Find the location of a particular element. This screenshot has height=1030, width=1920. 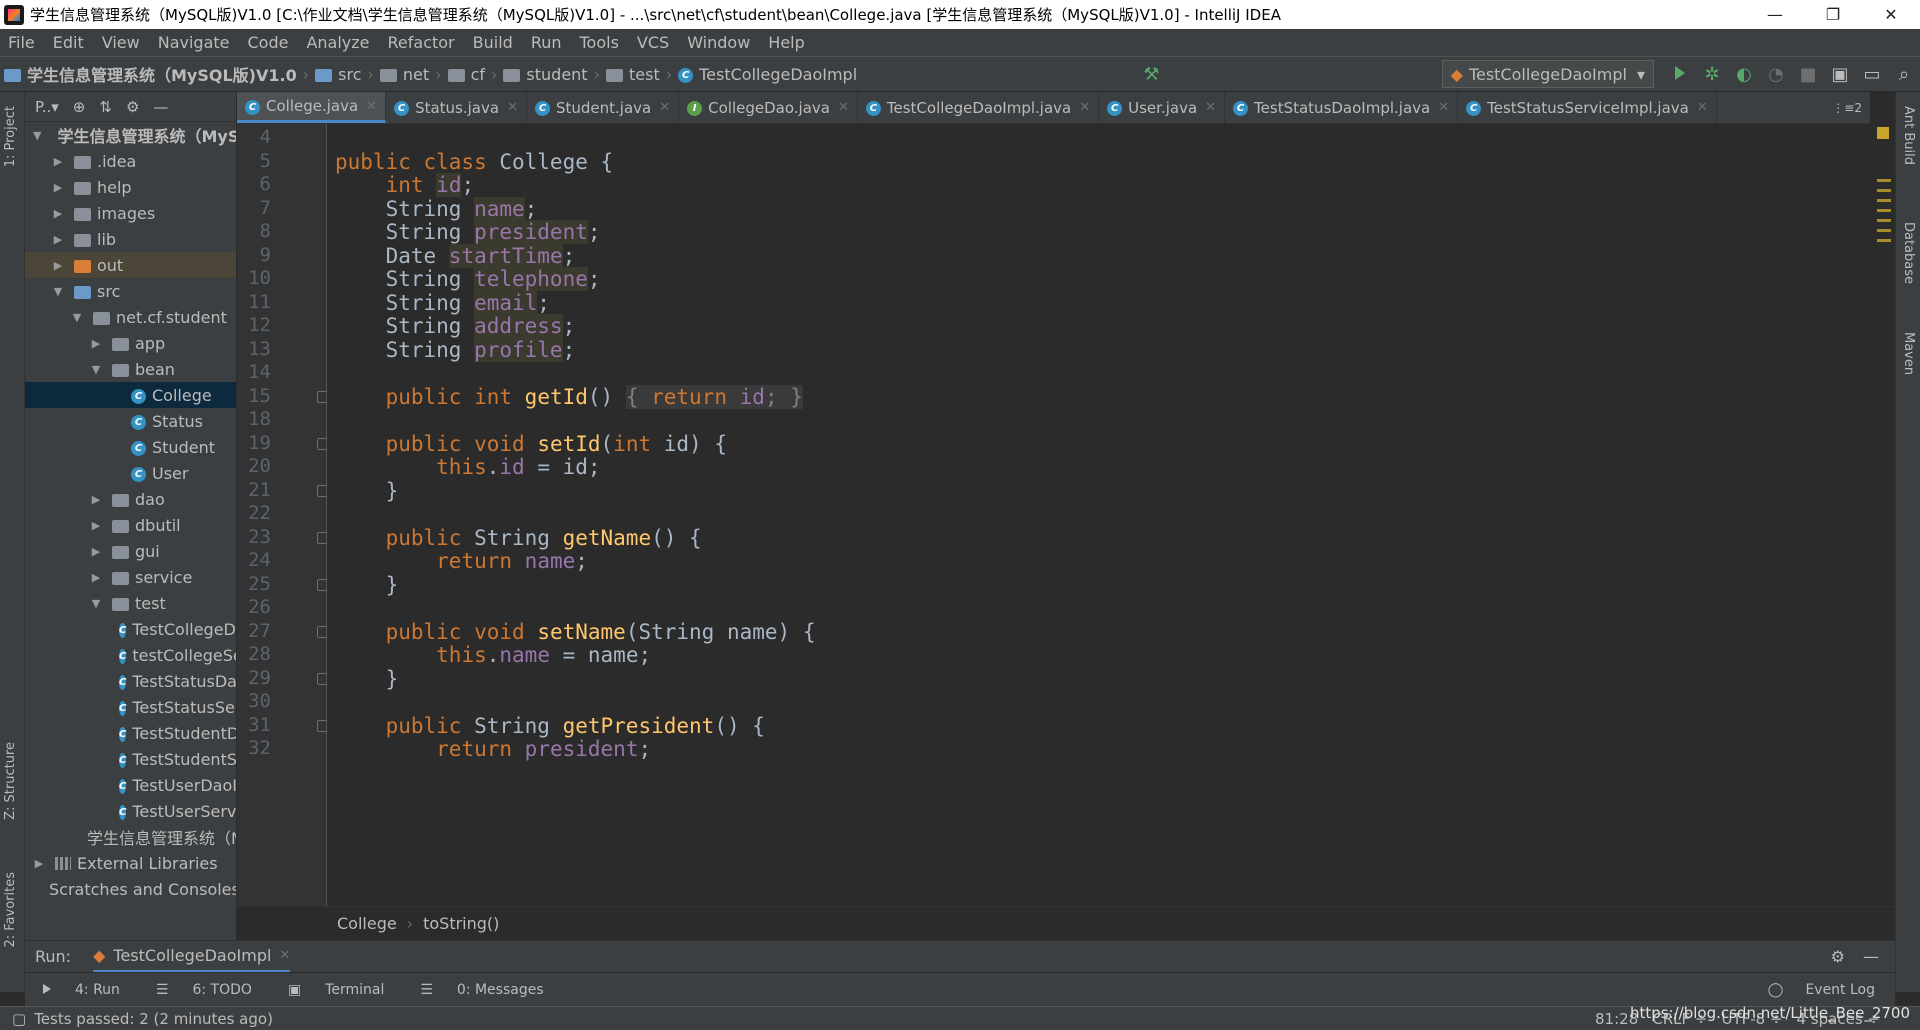

run-config-tab: ◆ TestCollegeDaoImpl ✕ is located at coordinates (192, 956).